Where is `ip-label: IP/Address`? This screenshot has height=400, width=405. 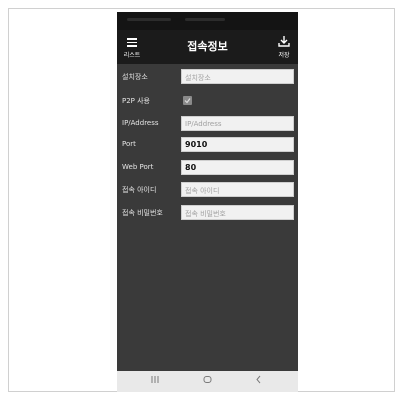
ip-label: IP/Address is located at coordinates (140, 123).